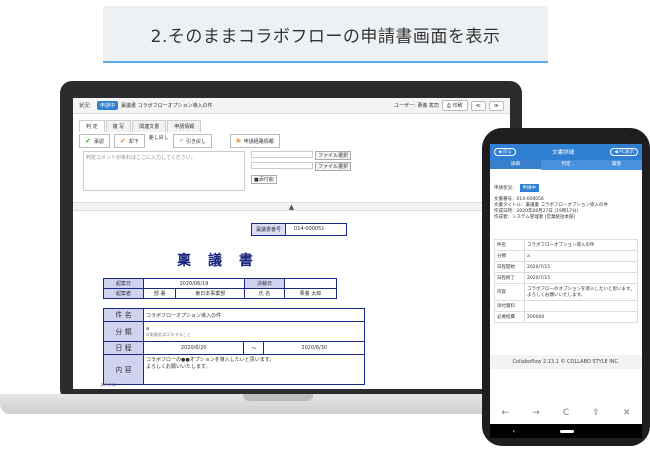  I want to click on schedule-from: 2020/6/20, so click(193, 348).